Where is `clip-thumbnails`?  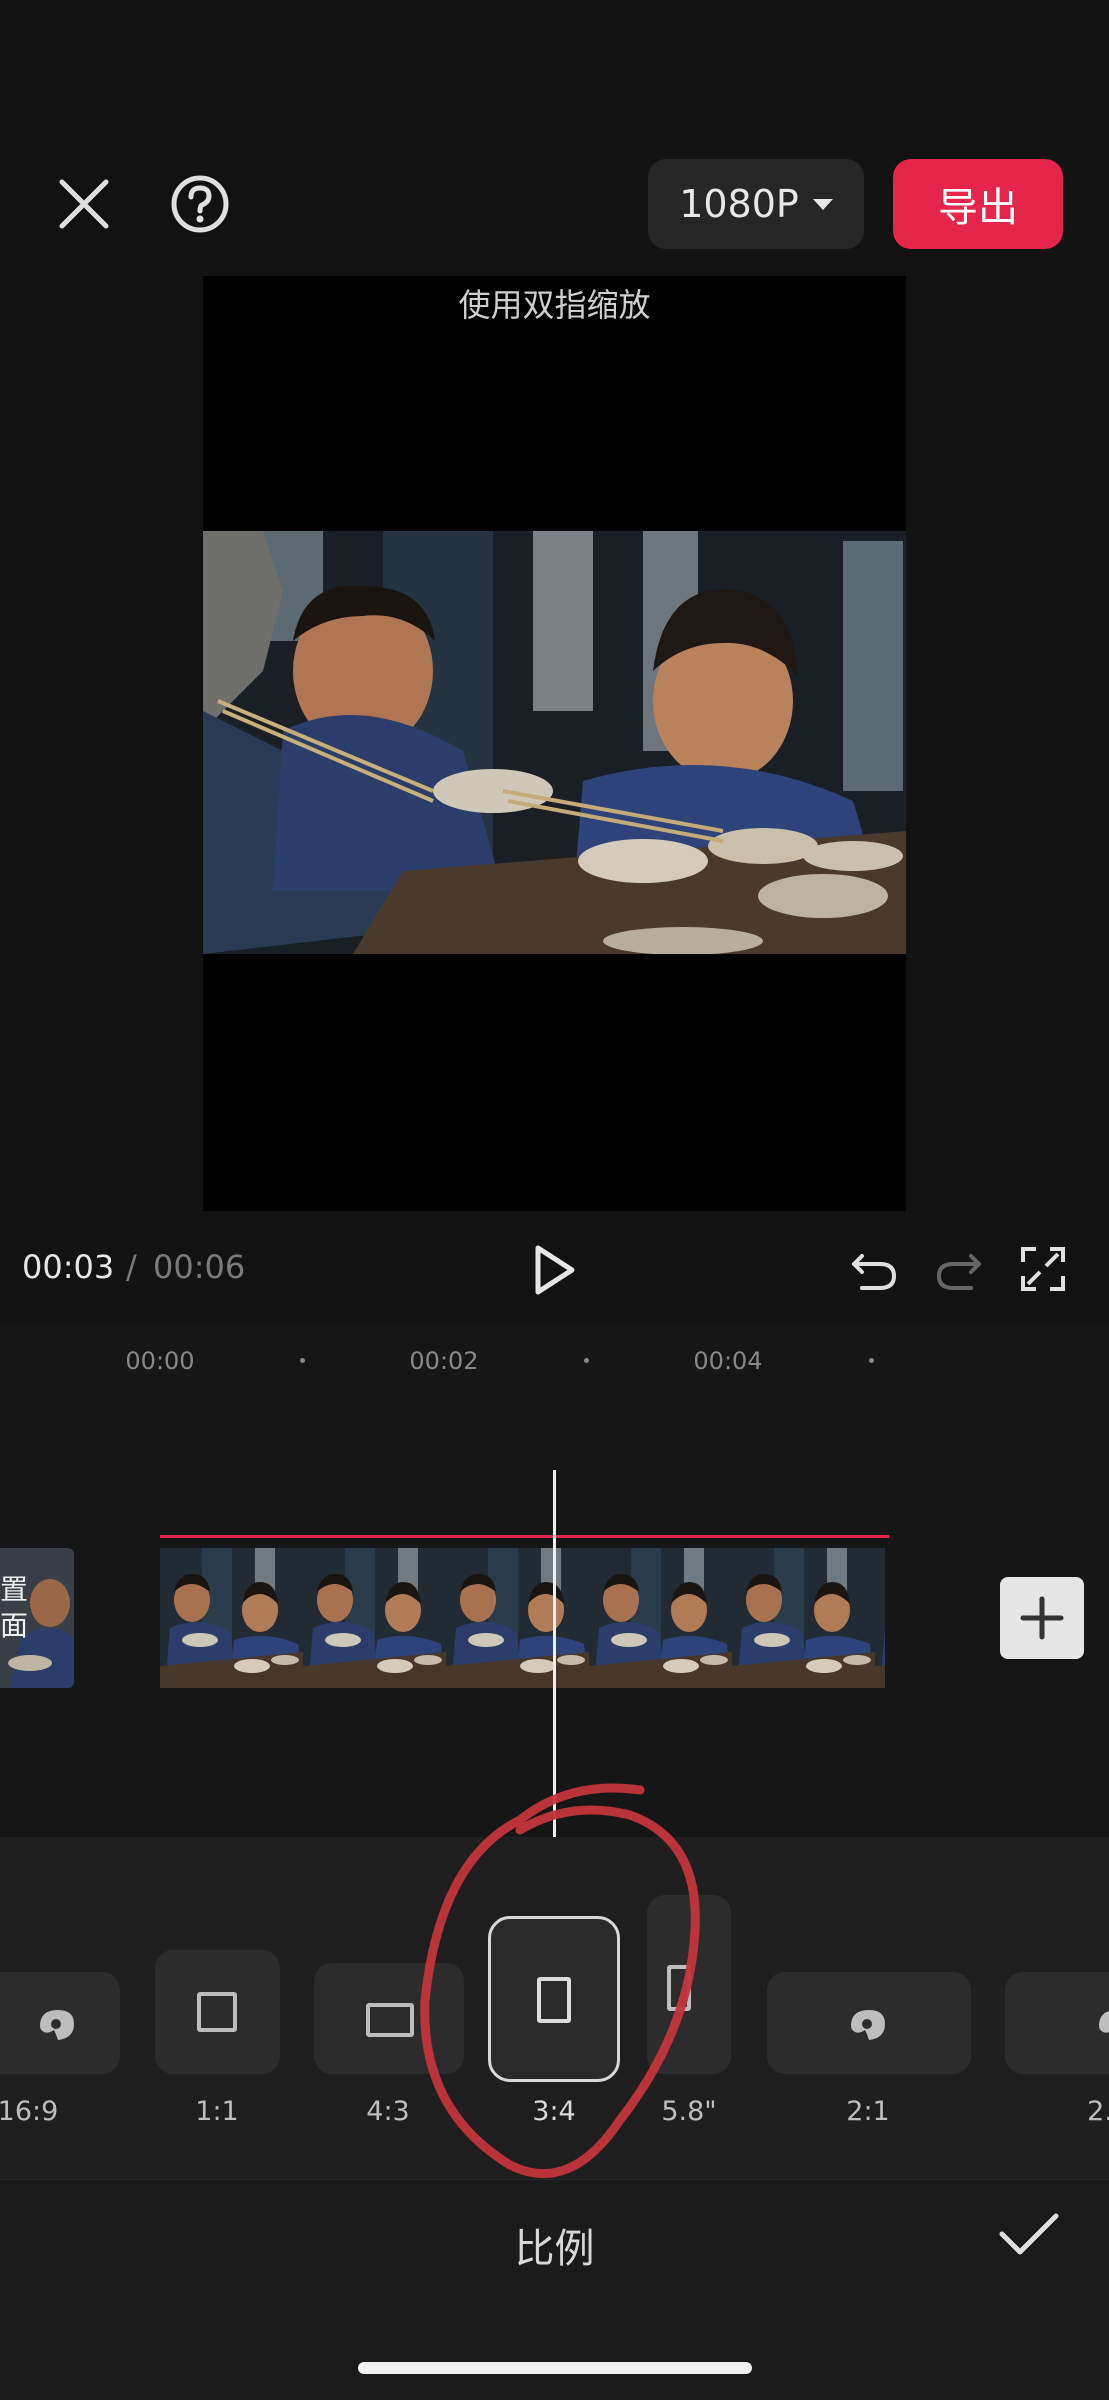
clip-thumbnails is located at coordinates (522, 1618).